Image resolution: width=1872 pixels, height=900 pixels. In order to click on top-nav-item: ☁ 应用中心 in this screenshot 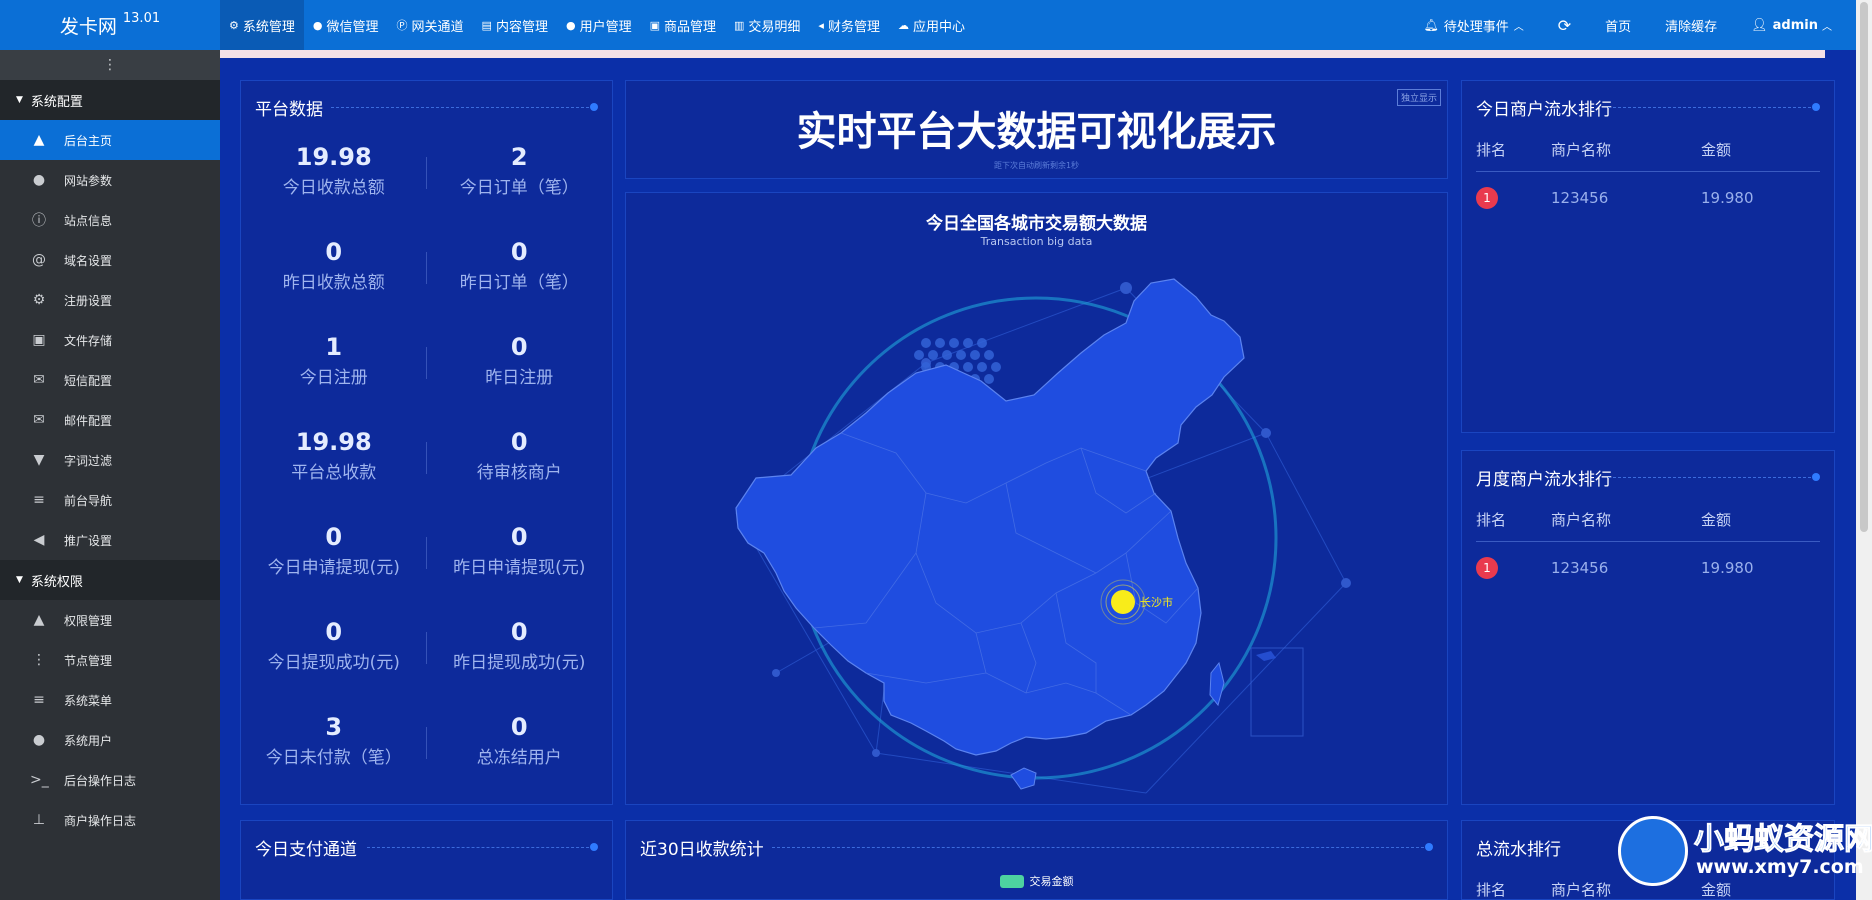, I will do `click(931, 25)`.